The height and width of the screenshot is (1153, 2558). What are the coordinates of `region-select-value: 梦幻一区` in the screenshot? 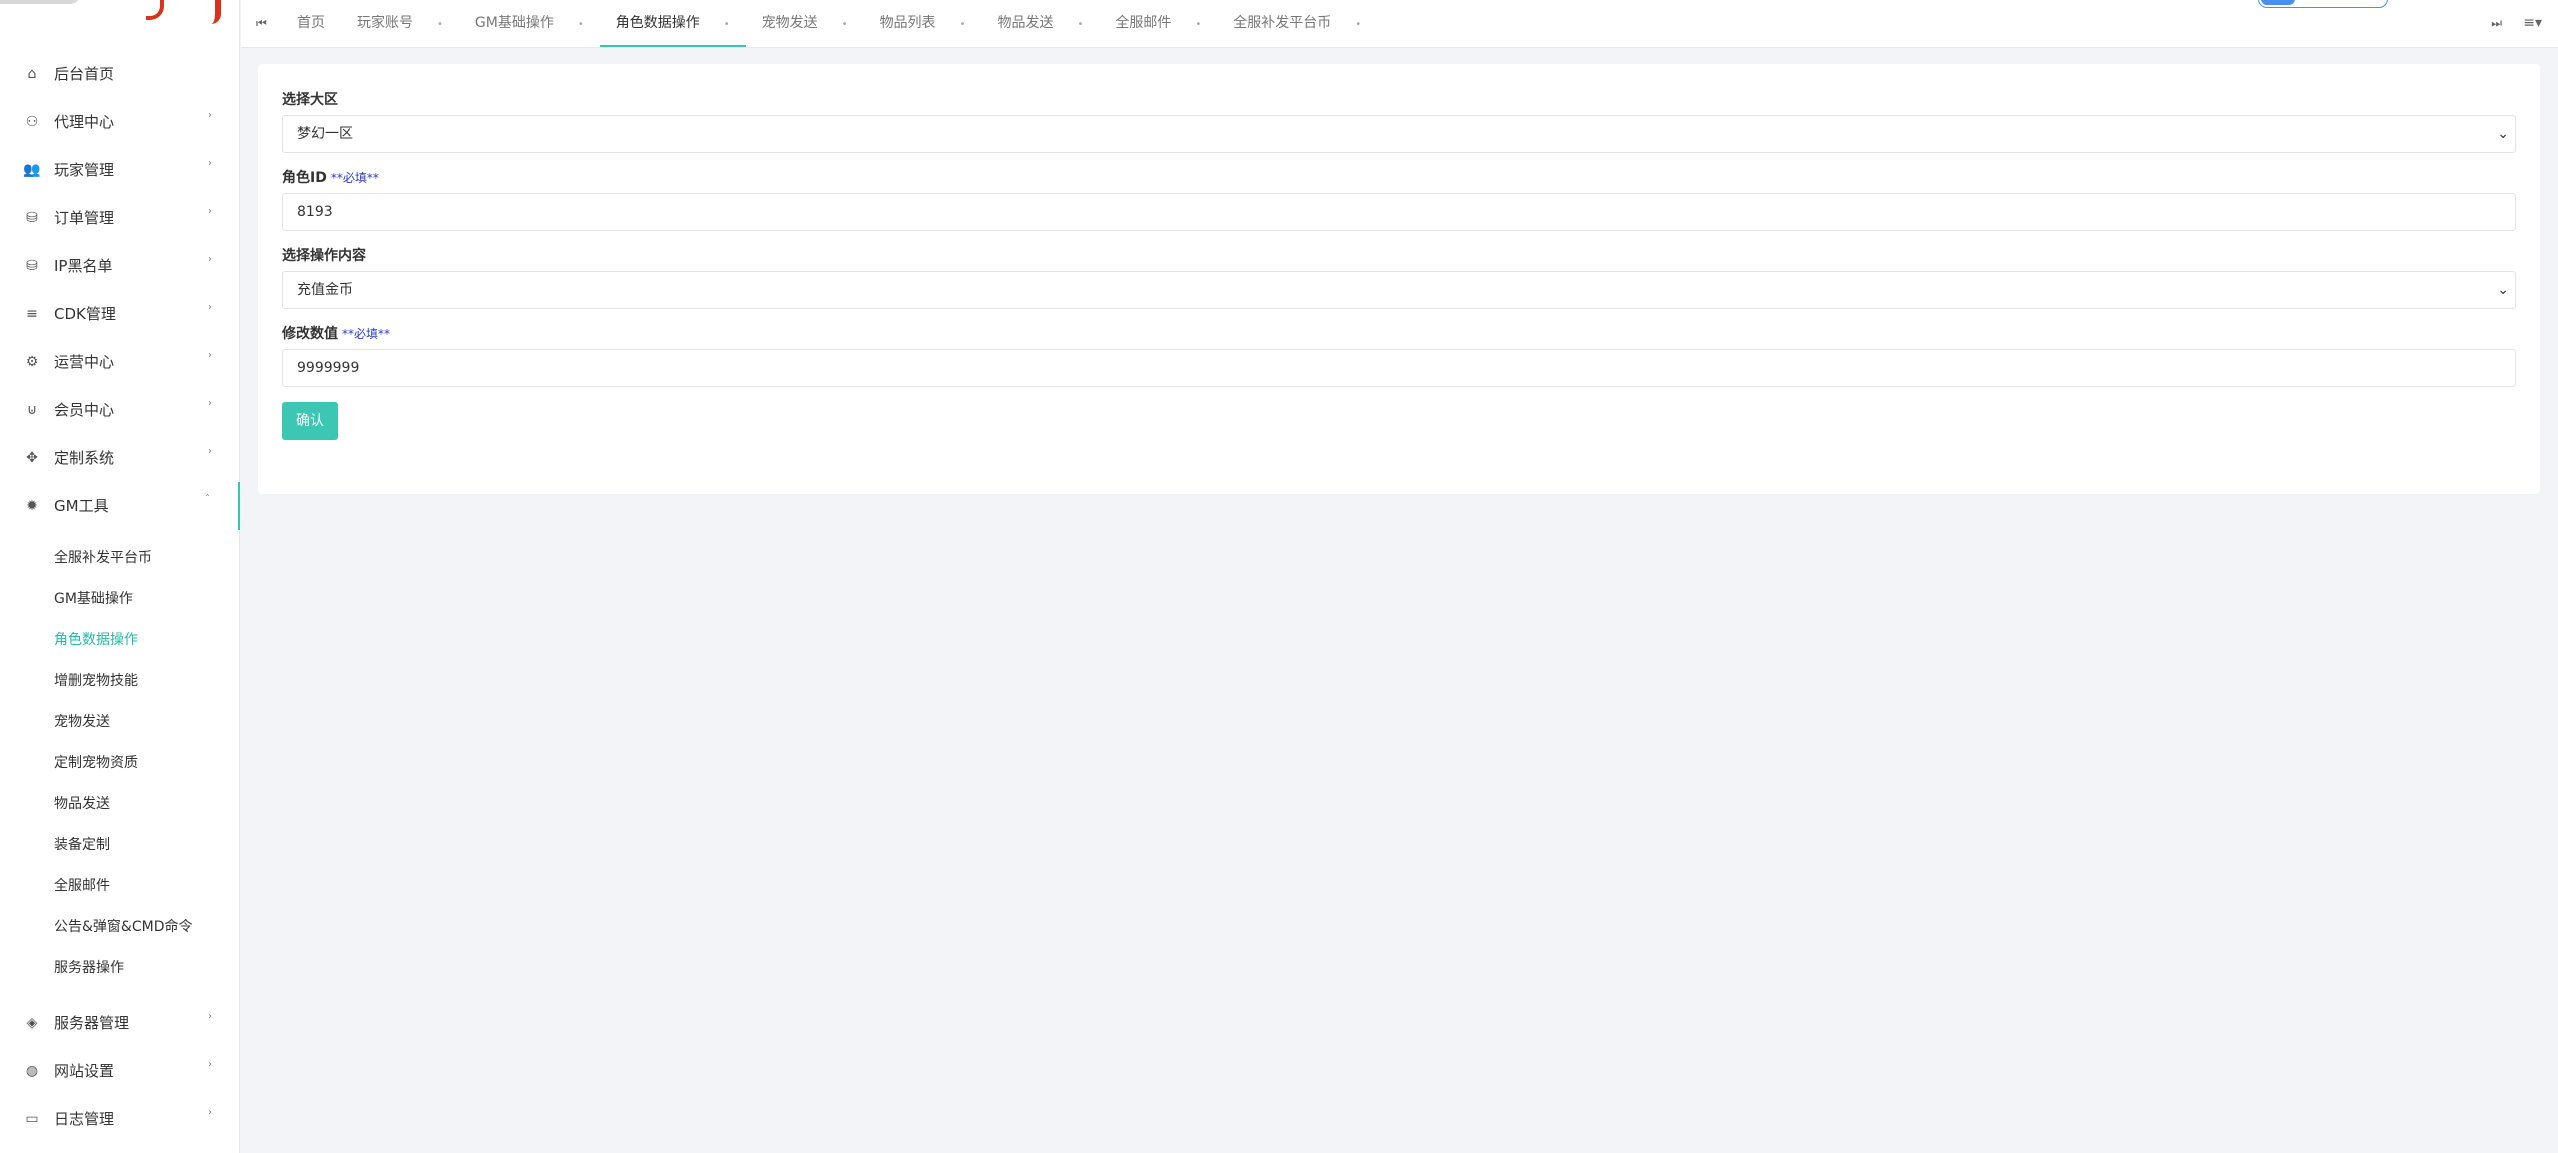 It's located at (325, 134).